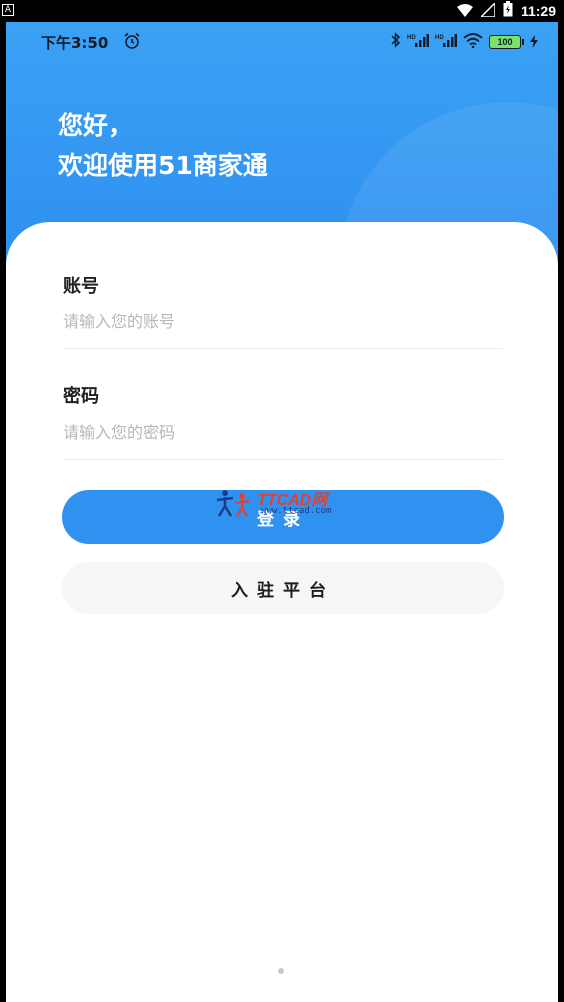 The height and width of the screenshot is (1002, 564). What do you see at coordinates (132, 43) in the screenshot?
I see `alarm-icon` at bounding box center [132, 43].